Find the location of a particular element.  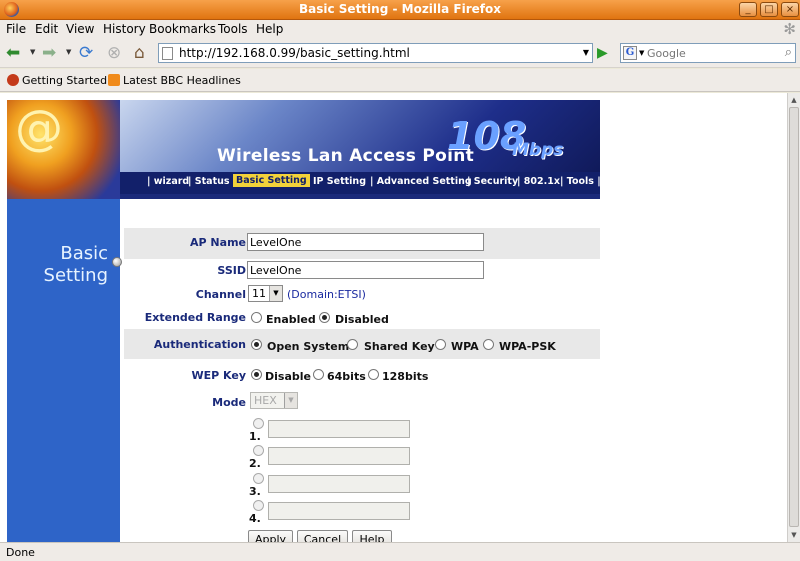

search-input is located at coordinates (711, 53).